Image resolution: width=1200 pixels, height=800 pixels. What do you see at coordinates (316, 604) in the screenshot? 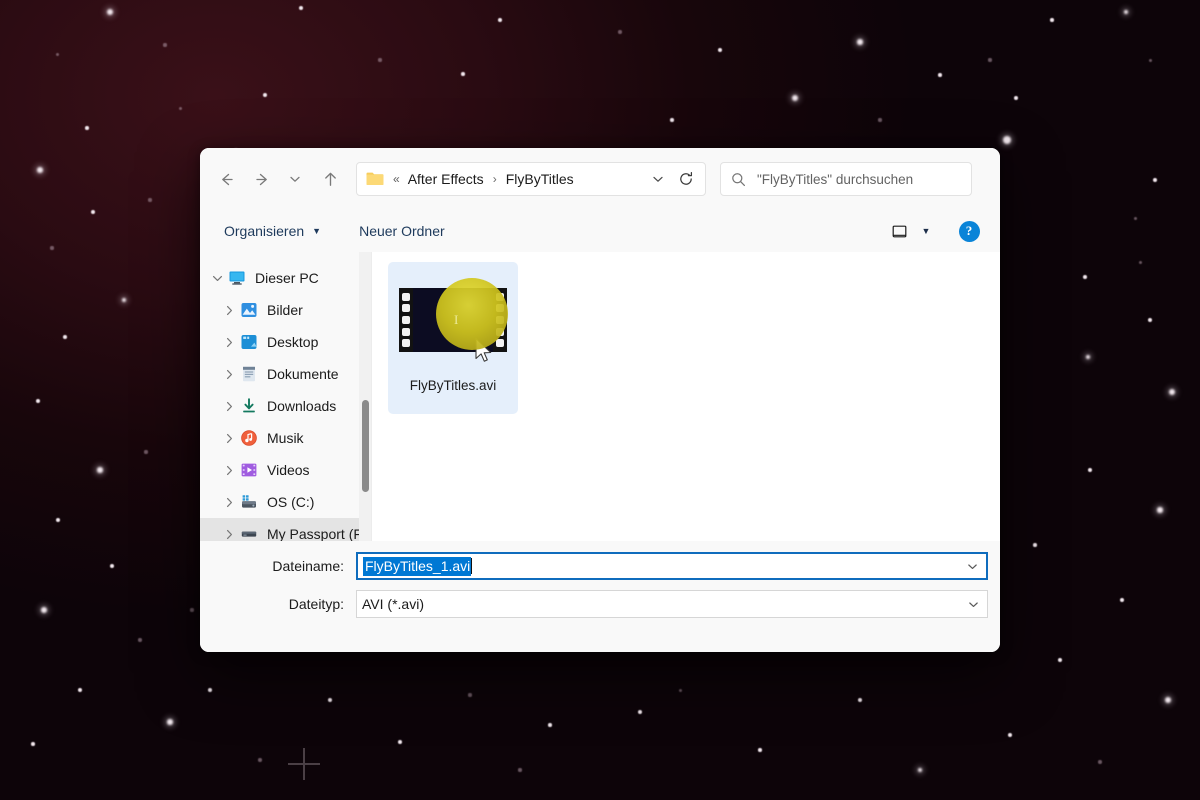
I see `filetype-label: Dateityp:` at bounding box center [316, 604].